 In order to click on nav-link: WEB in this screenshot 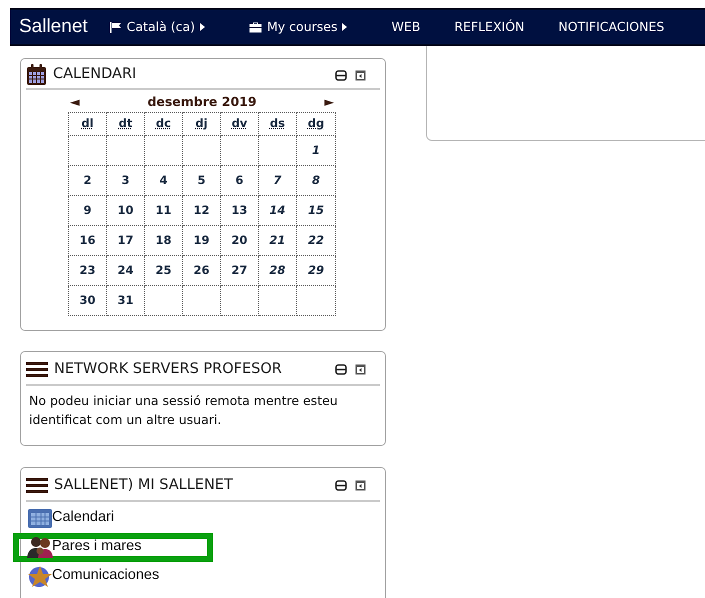, I will do `click(405, 27)`.